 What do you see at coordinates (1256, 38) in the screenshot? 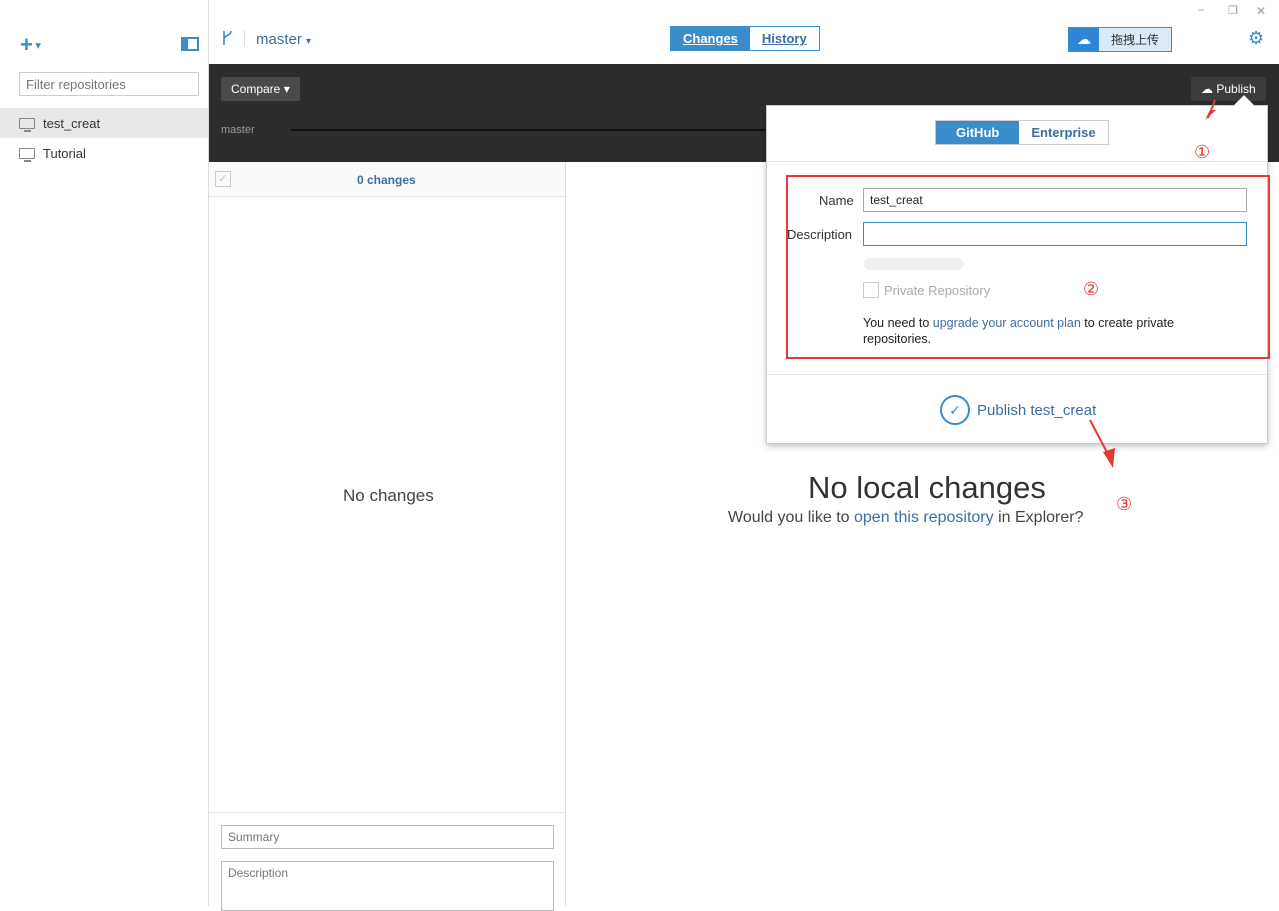
I see `settings-gear-icon: ⚙` at bounding box center [1256, 38].